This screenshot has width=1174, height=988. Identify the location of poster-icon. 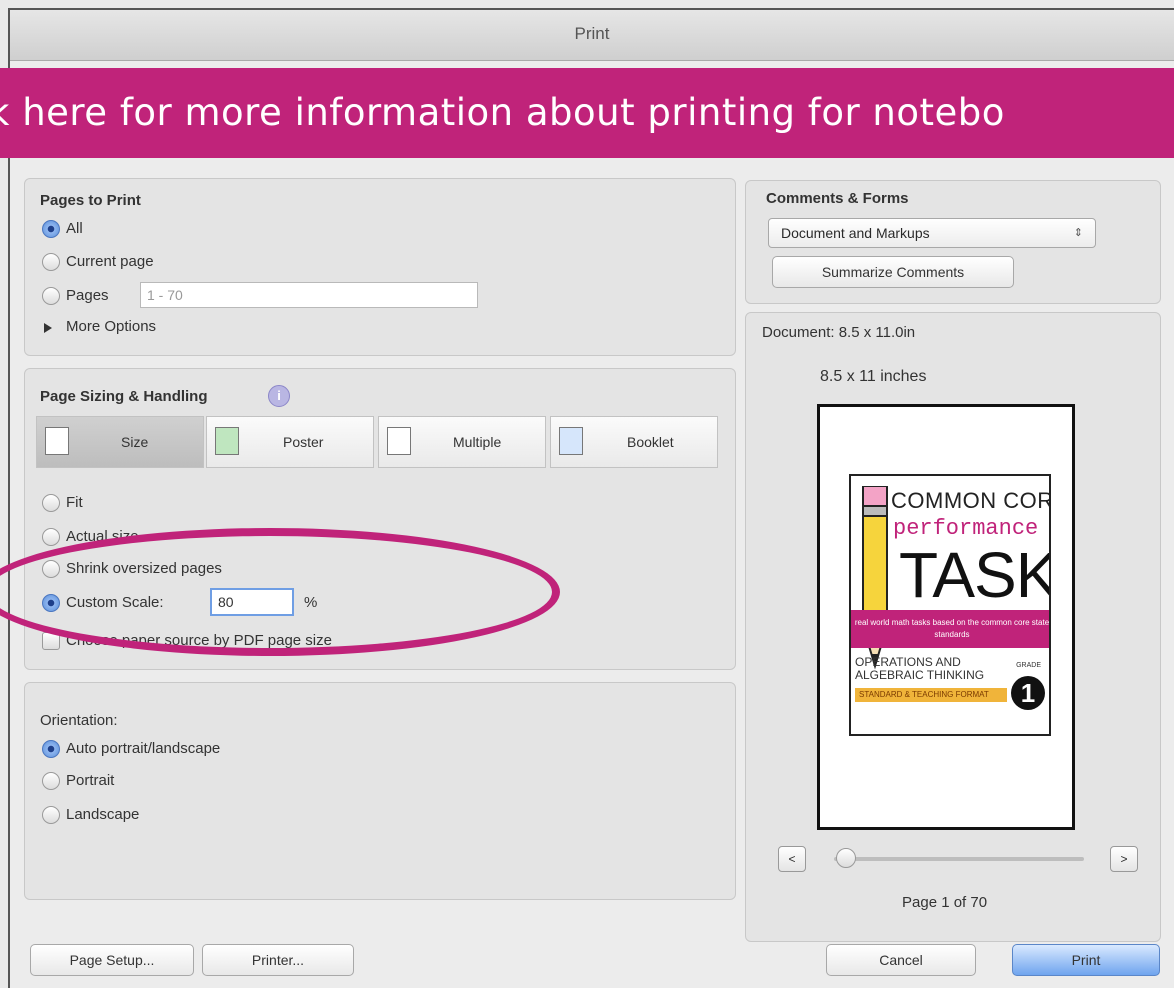
(227, 441).